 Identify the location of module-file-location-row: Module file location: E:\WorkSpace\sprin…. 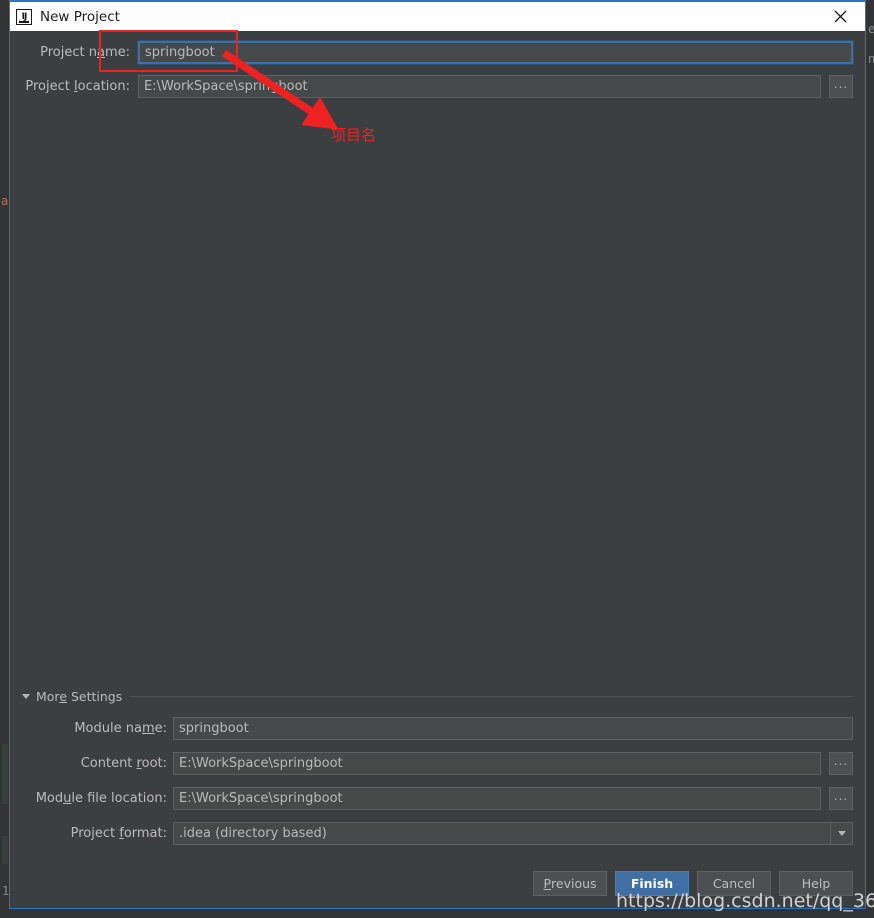
(437, 798).